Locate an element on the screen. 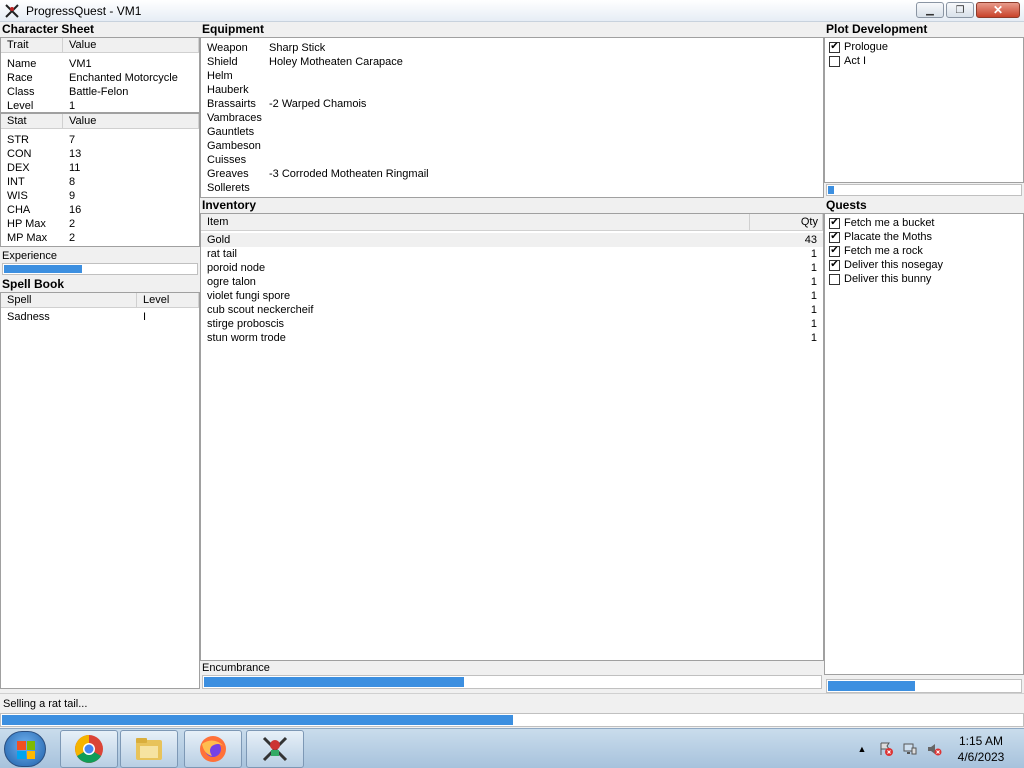  inventory-row: ogre talon 1 is located at coordinates (512, 282).